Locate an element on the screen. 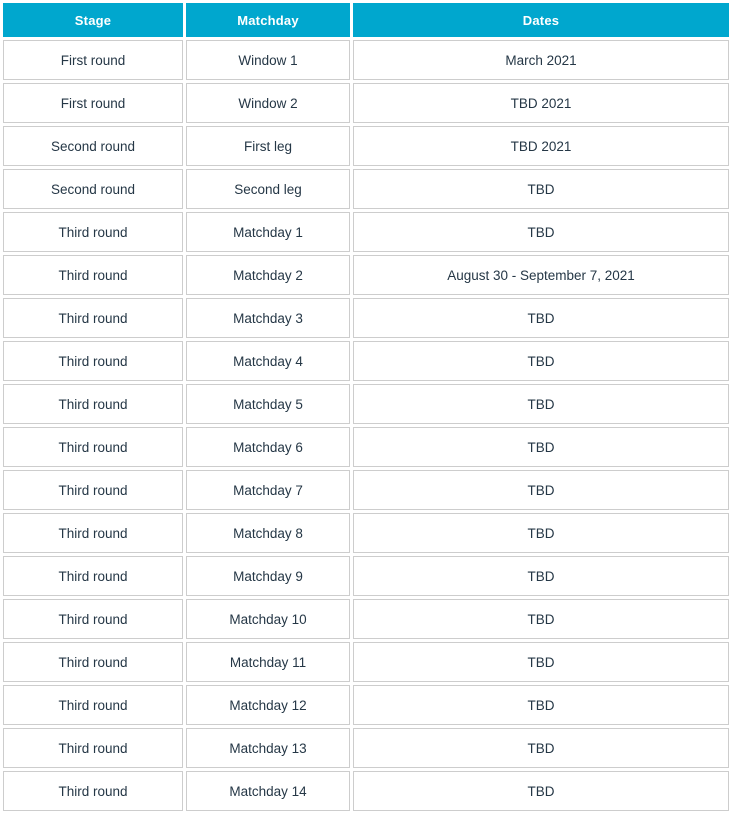  column-header-stage: Stage is located at coordinates (93, 20).